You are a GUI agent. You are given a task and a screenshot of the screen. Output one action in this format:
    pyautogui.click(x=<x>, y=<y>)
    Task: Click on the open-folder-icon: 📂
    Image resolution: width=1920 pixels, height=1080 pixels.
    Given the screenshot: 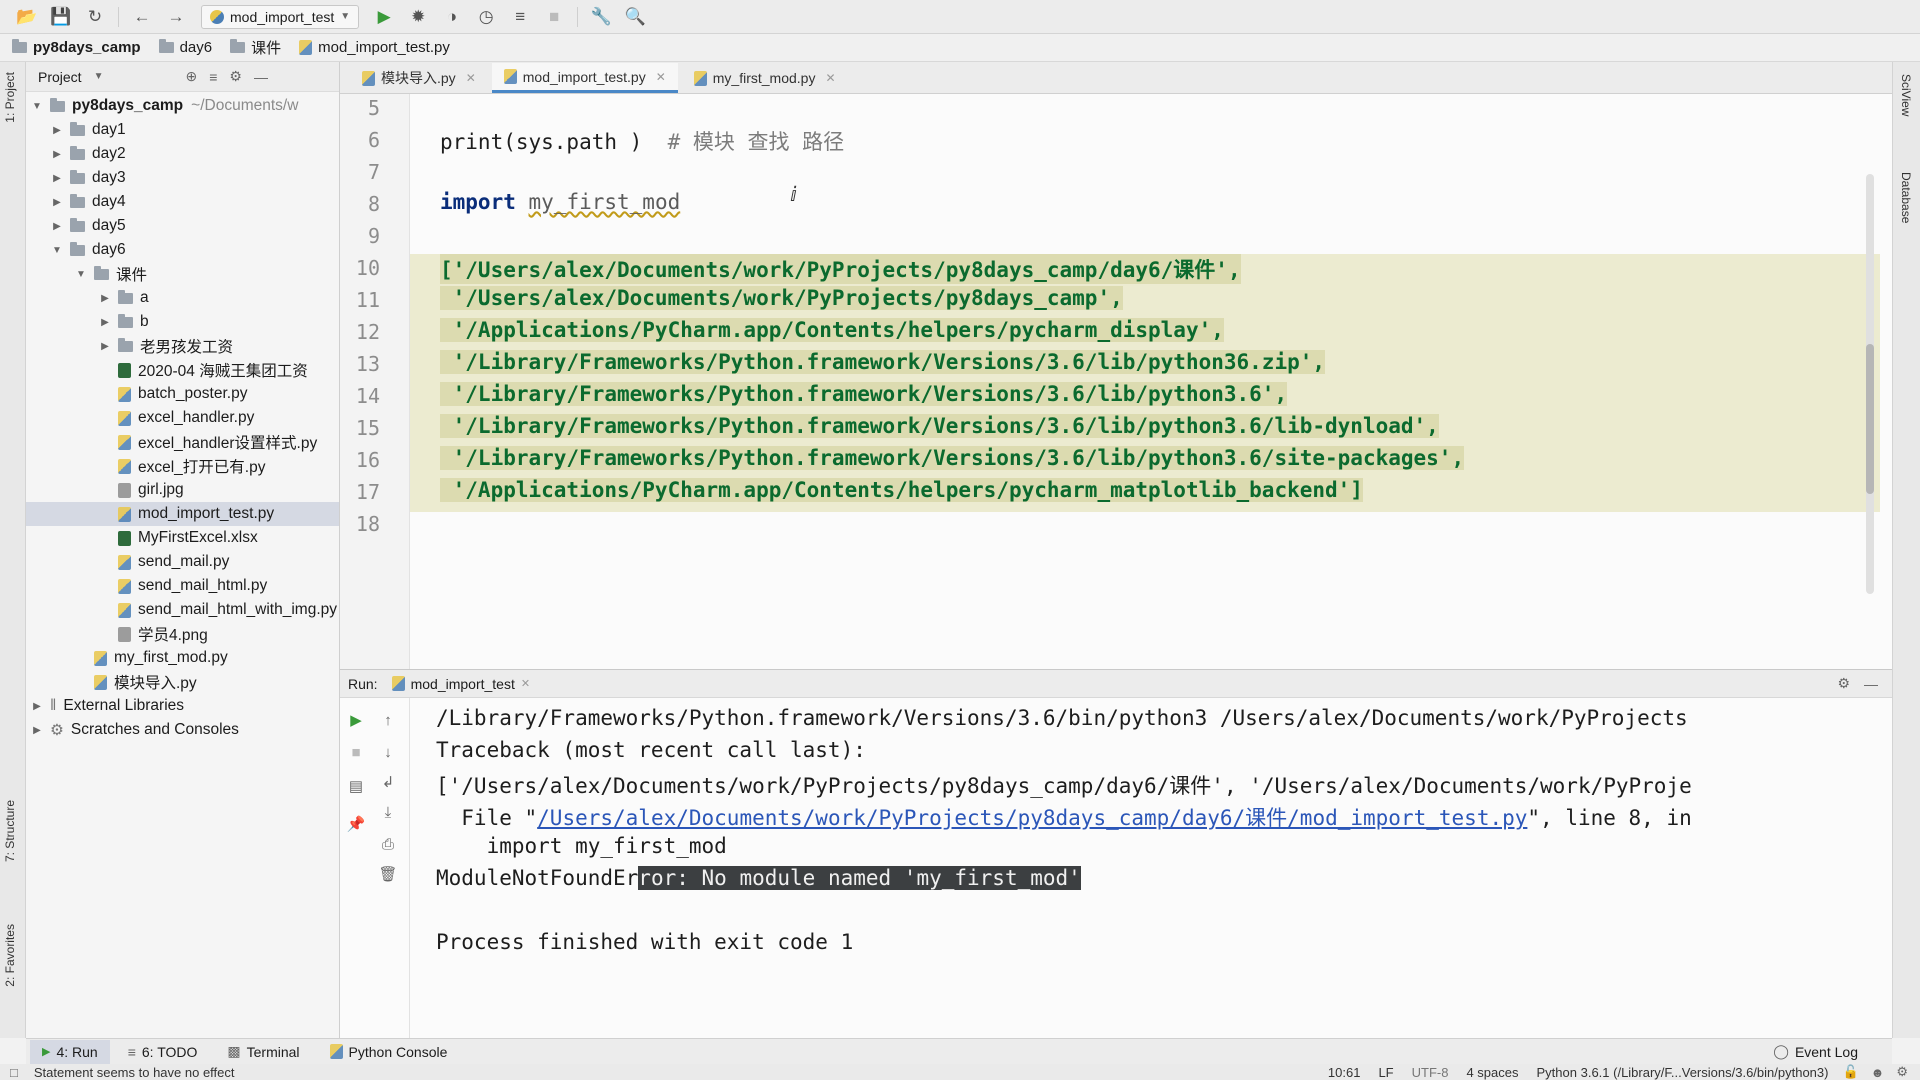 What is the action you would take?
    pyautogui.click(x=27, y=17)
    